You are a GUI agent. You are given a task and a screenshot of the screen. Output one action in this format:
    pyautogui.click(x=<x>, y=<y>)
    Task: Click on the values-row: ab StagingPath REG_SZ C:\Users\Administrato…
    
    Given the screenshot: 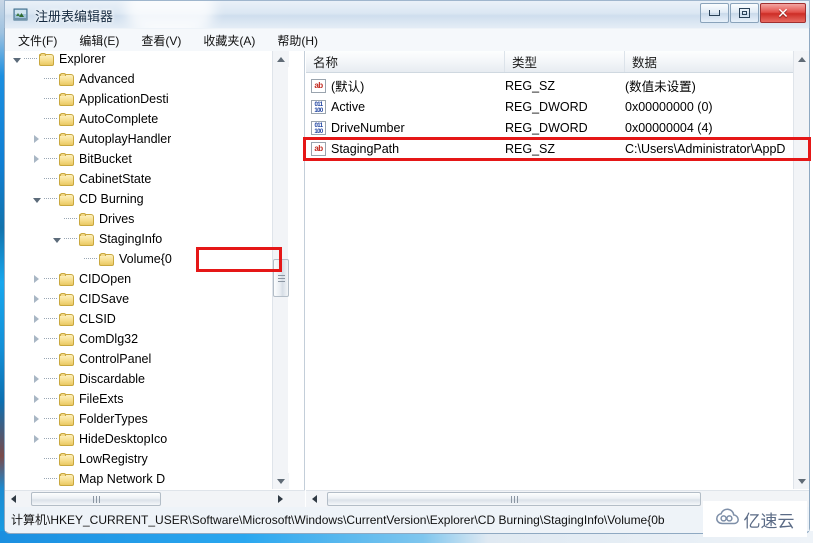 What is the action you would take?
    pyautogui.click(x=557, y=148)
    